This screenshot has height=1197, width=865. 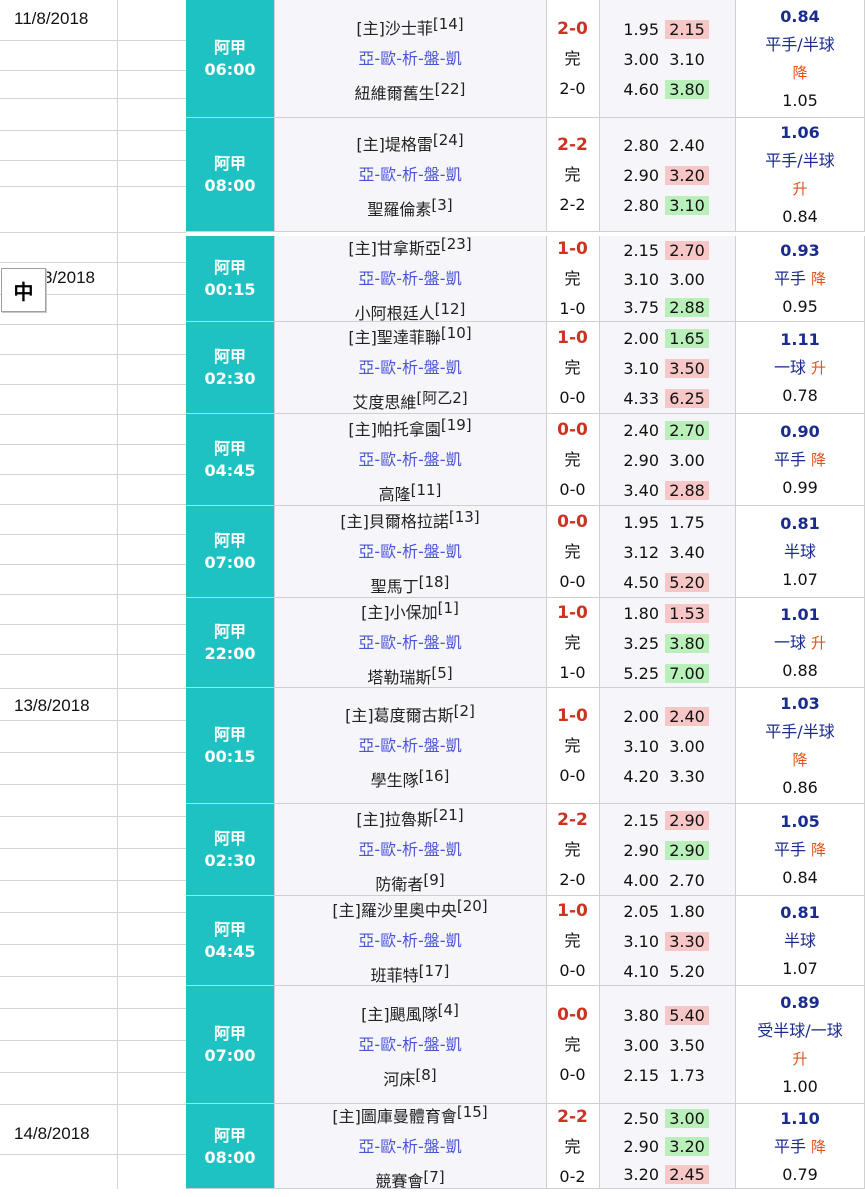 What do you see at coordinates (667, 338) in the screenshot?
I see `odds-row: 2.00 1.65` at bounding box center [667, 338].